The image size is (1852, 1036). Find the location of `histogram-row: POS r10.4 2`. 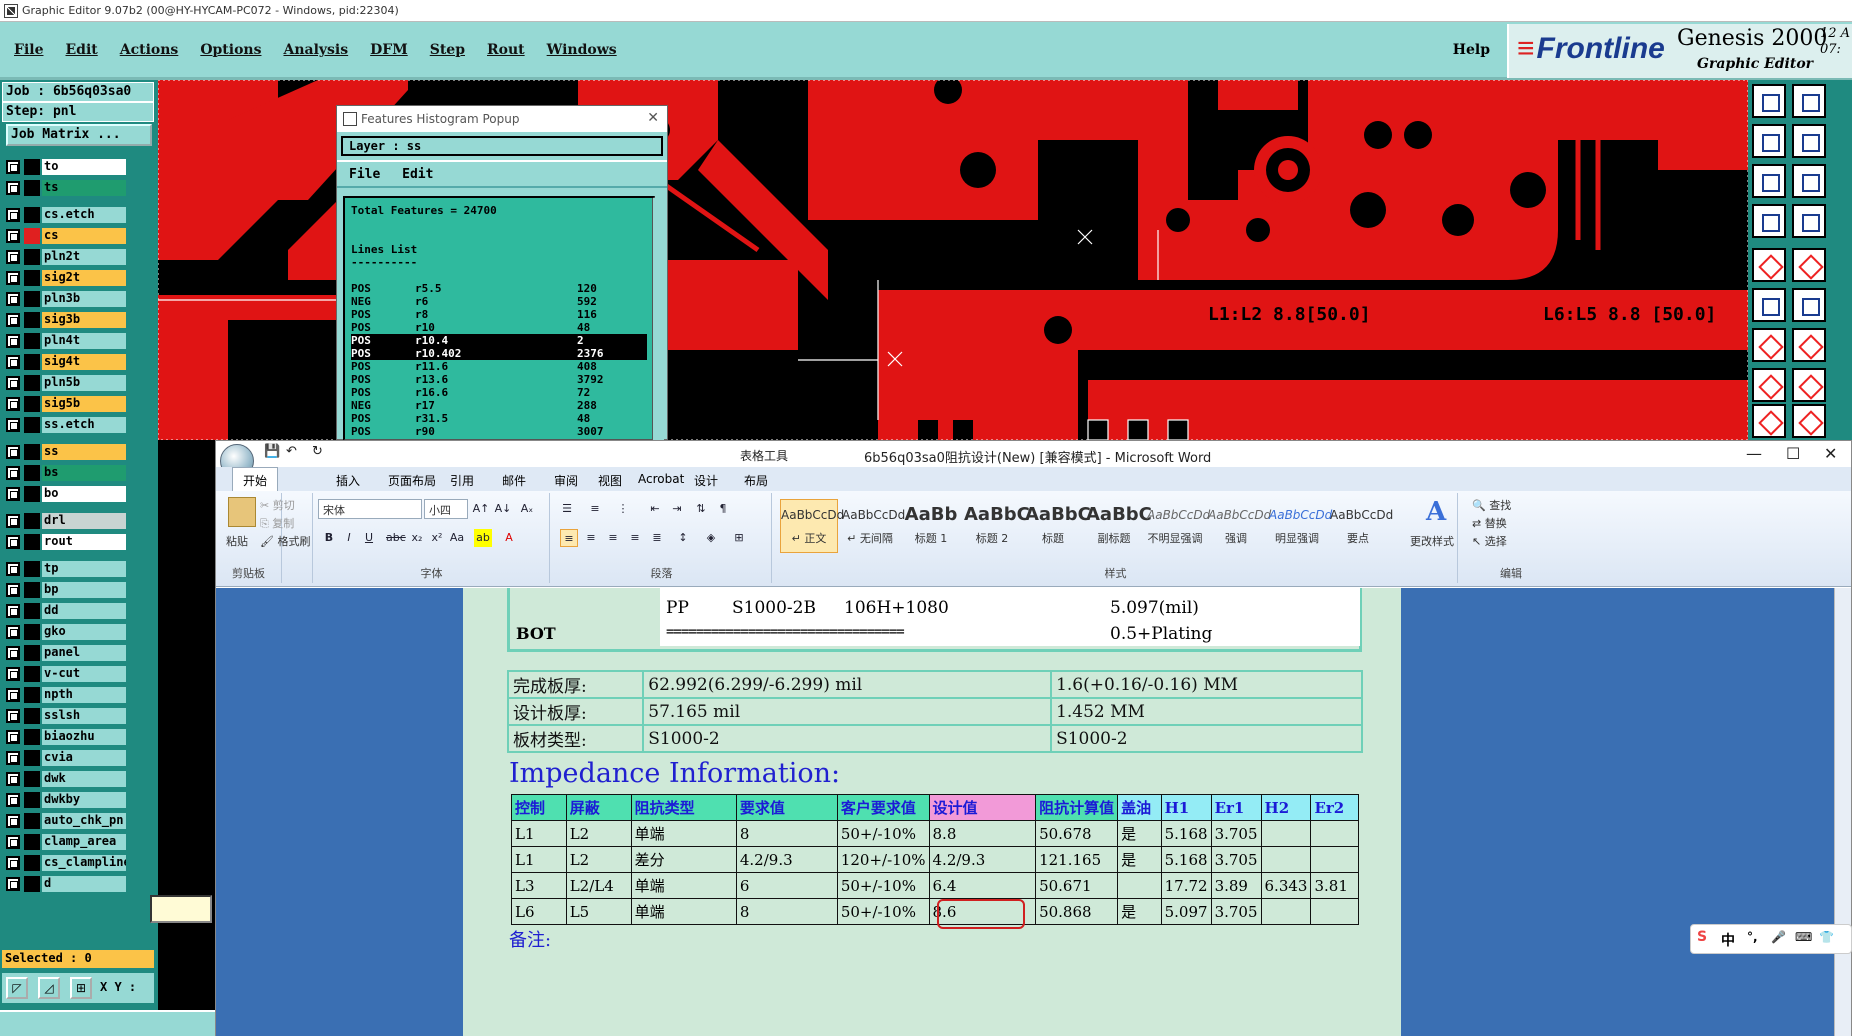

histogram-row: POS r10.4 2 is located at coordinates (499, 340).